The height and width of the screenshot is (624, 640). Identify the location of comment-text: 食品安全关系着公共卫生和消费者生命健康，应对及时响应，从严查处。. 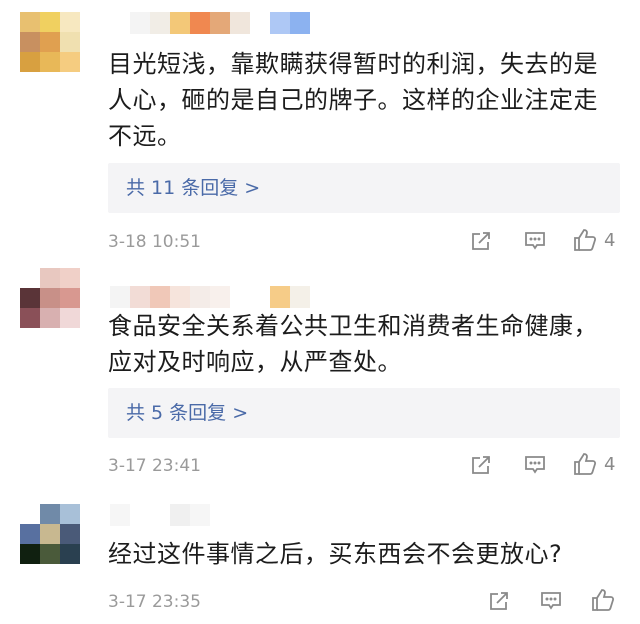
(353, 344).